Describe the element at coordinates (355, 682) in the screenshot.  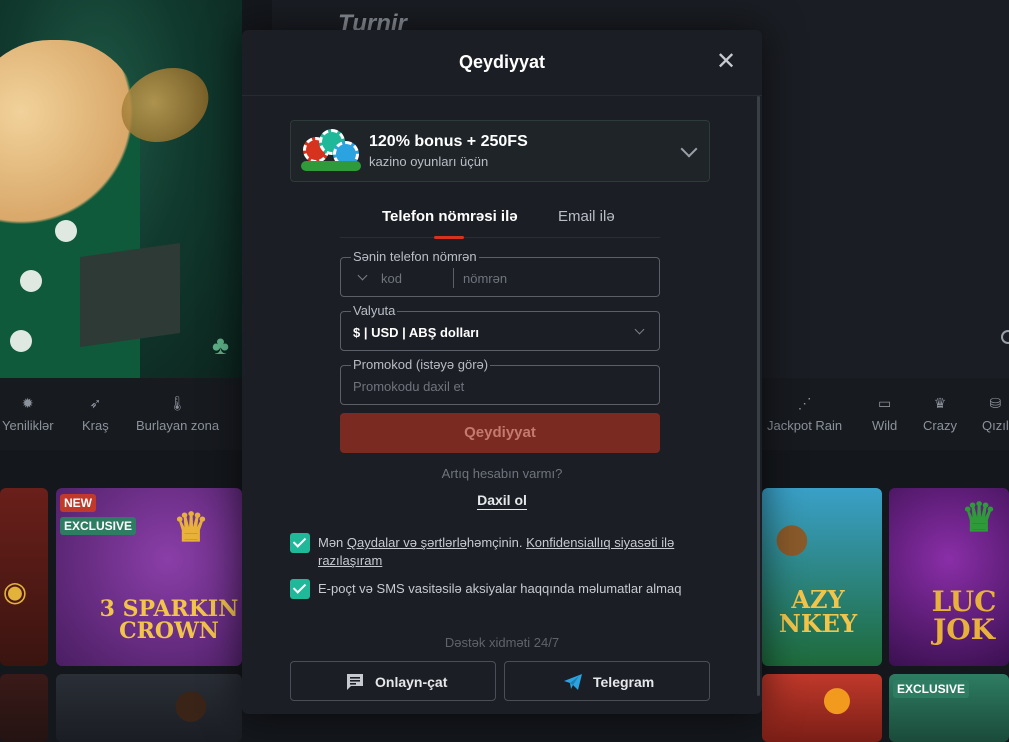
I see `chat-icon` at that location.